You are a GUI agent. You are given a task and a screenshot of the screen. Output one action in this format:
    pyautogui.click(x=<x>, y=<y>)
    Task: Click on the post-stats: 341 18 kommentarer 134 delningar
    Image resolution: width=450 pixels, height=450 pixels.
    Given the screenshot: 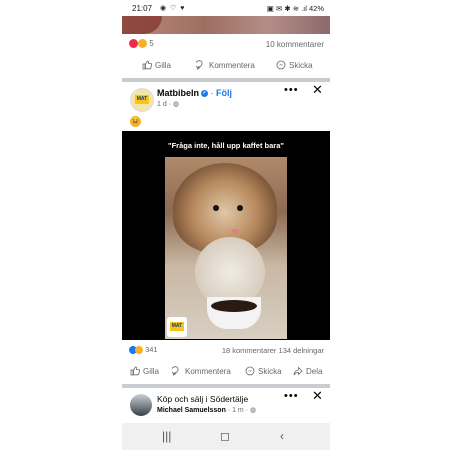 What is the action you would take?
    pyautogui.click(x=226, y=351)
    